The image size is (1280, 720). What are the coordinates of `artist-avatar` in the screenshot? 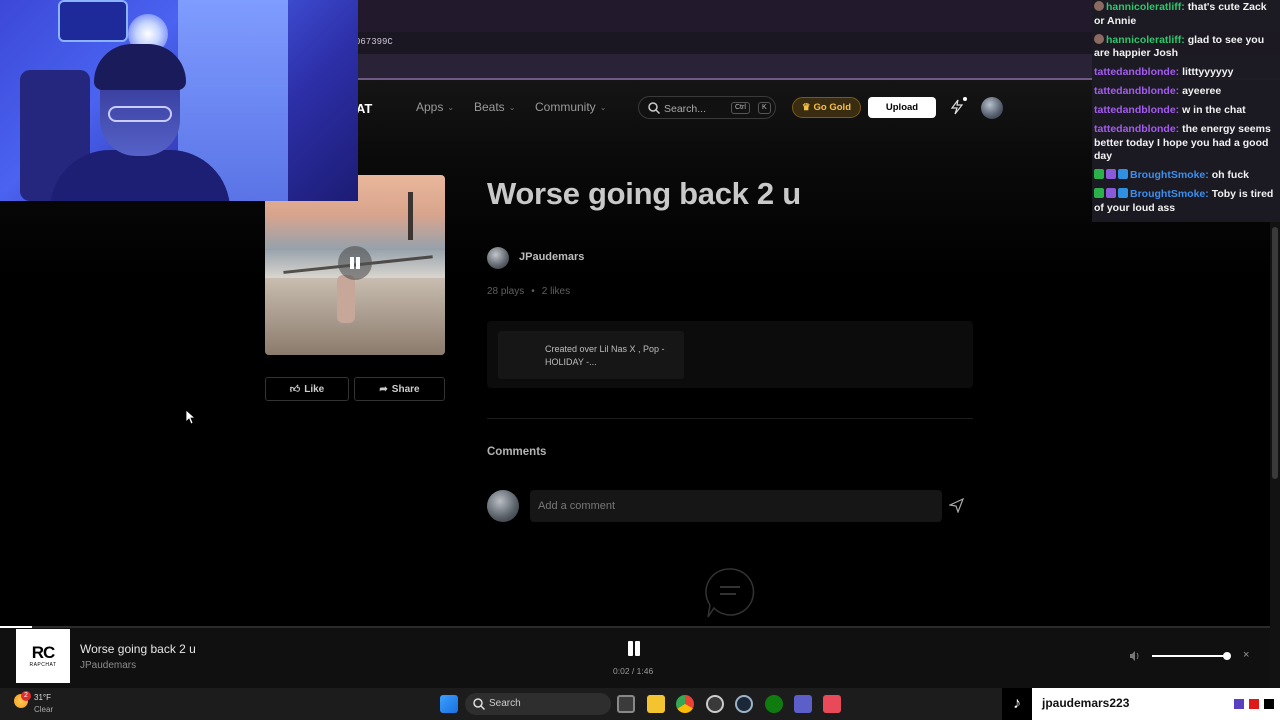 It's located at (498, 258).